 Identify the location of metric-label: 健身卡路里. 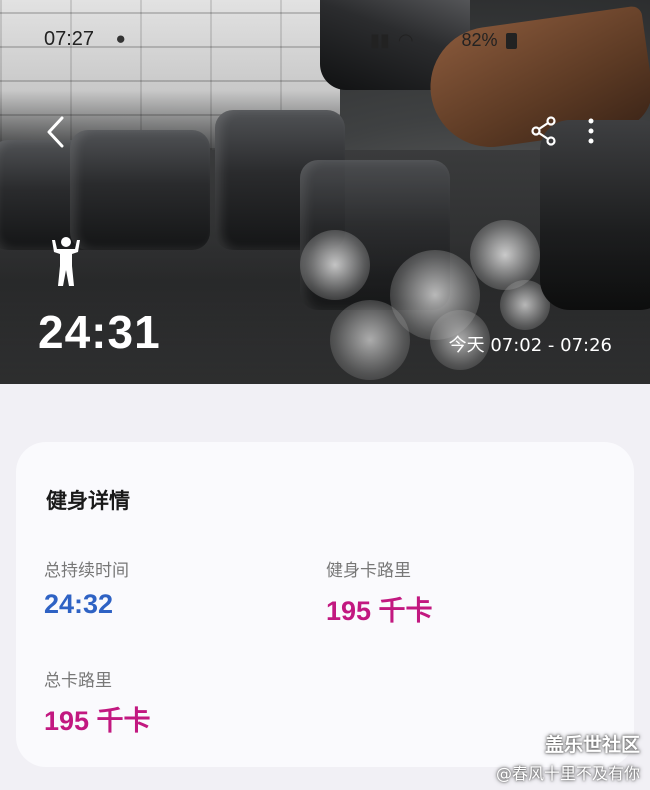
(368, 571).